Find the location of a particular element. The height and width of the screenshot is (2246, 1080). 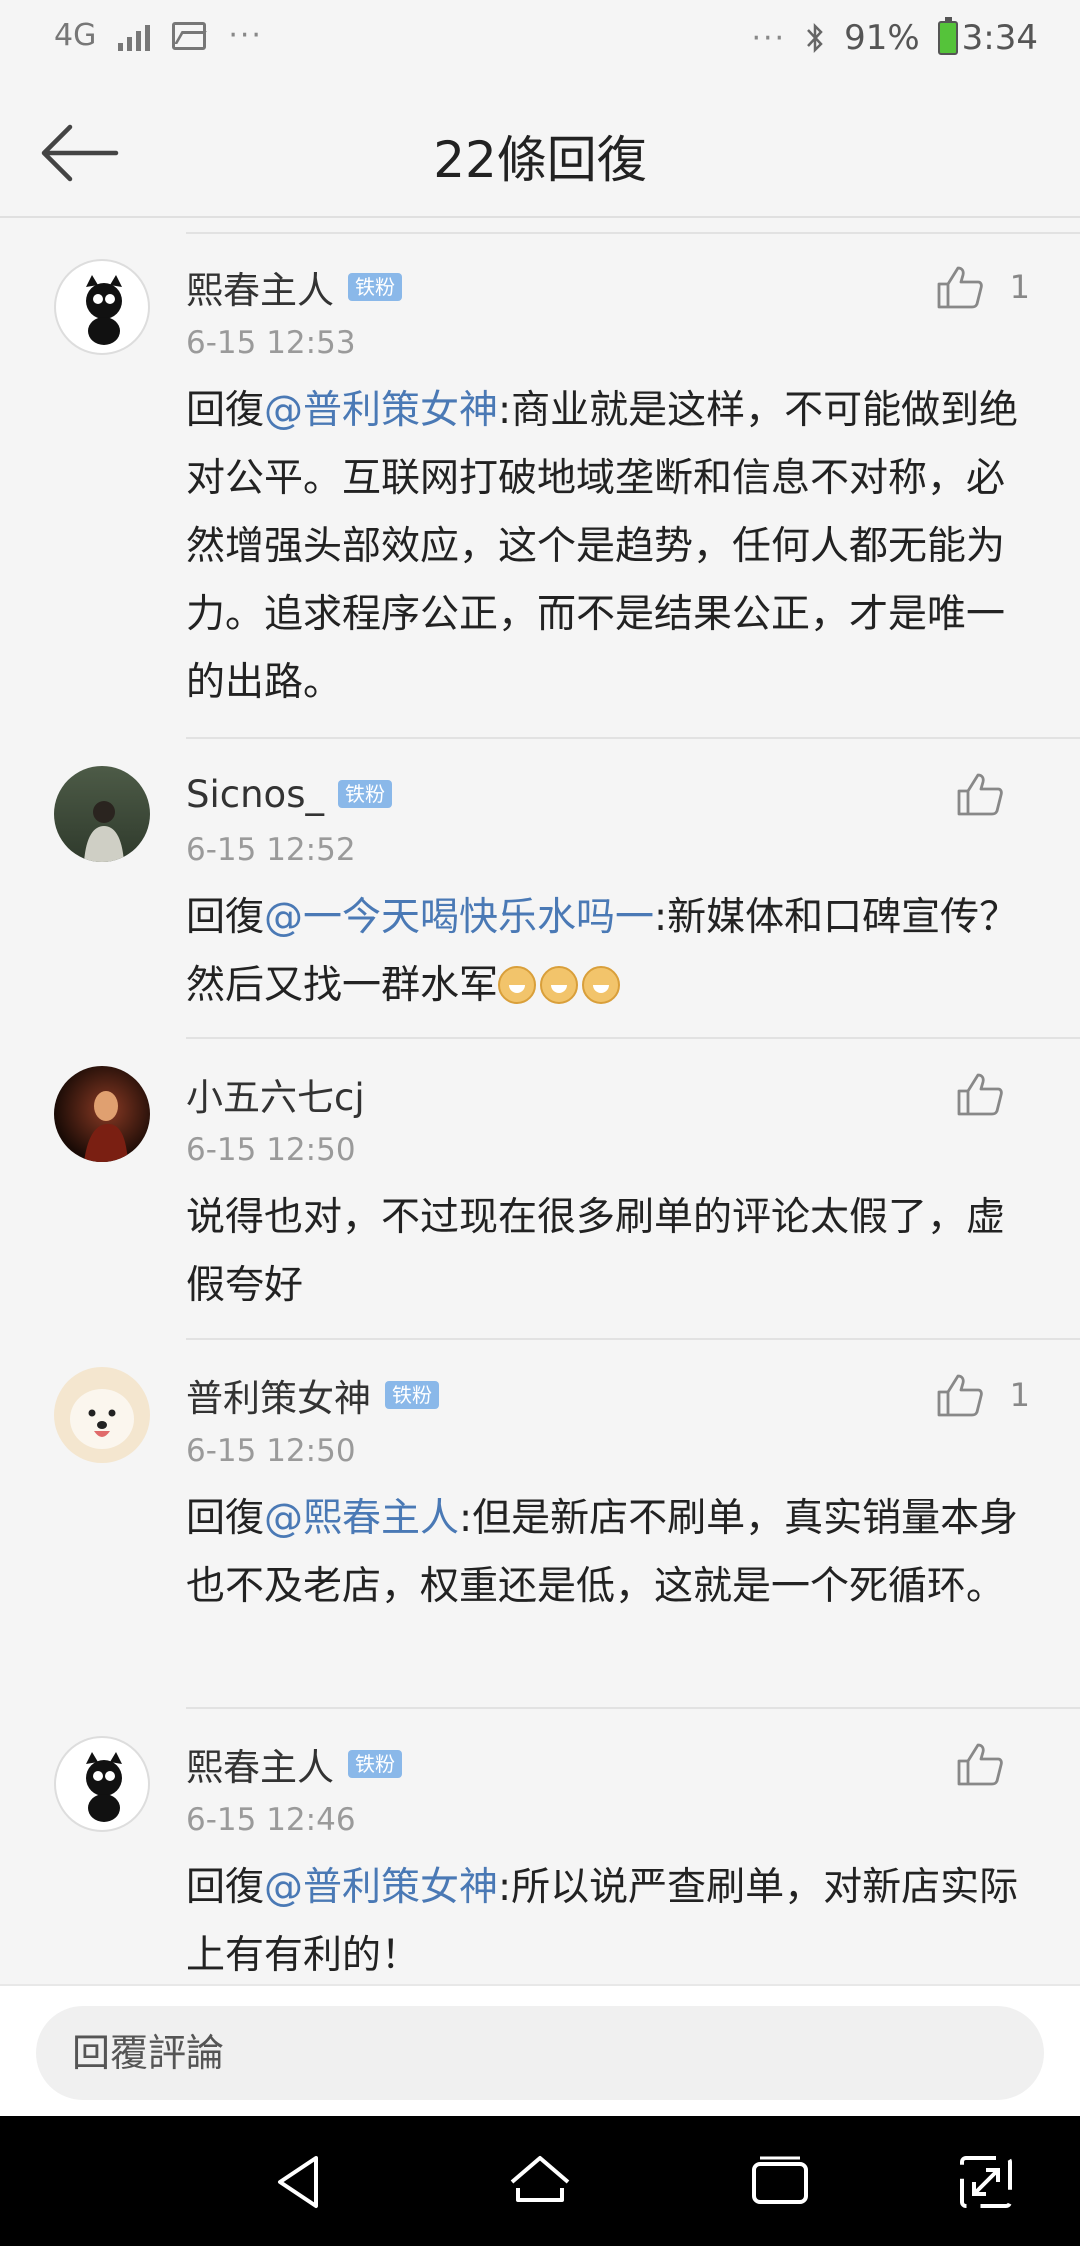

expand-icon is located at coordinates (986, 2182).